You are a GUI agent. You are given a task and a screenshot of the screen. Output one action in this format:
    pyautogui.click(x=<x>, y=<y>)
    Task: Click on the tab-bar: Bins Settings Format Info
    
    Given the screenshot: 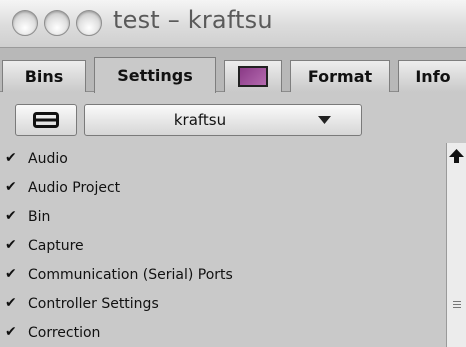 What is the action you would take?
    pyautogui.click(x=233, y=70)
    